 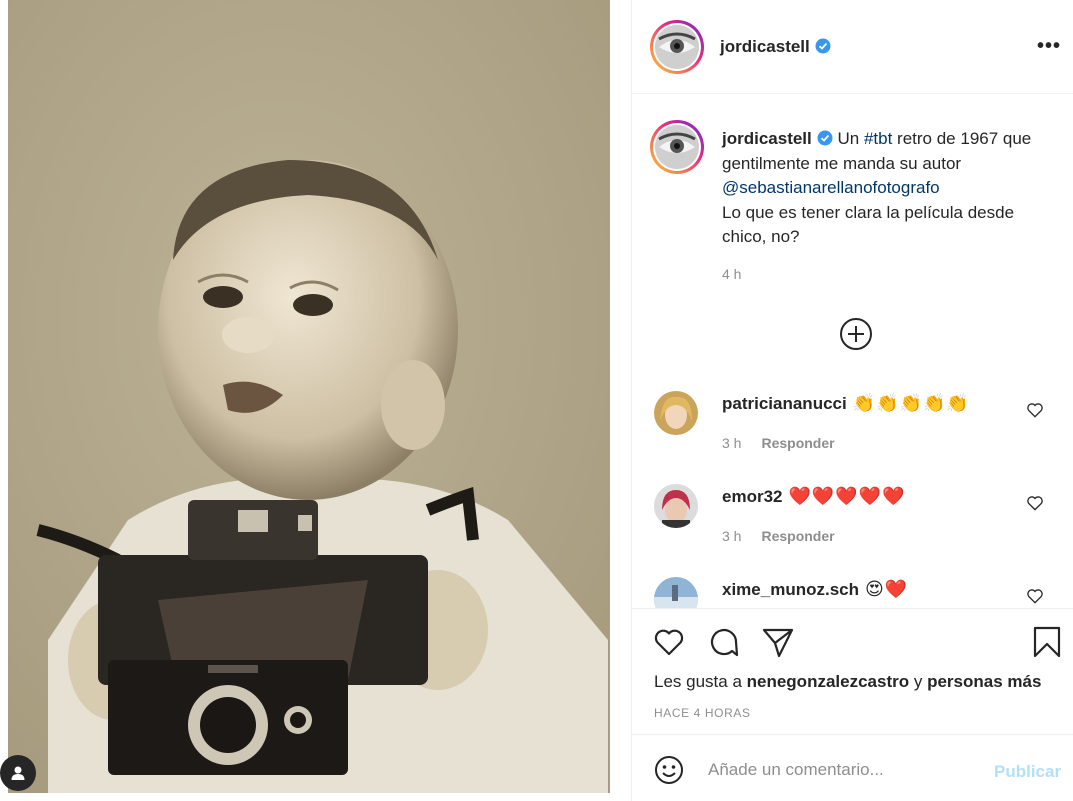 I want to click on more-options-button: •••, so click(x=1049, y=46).